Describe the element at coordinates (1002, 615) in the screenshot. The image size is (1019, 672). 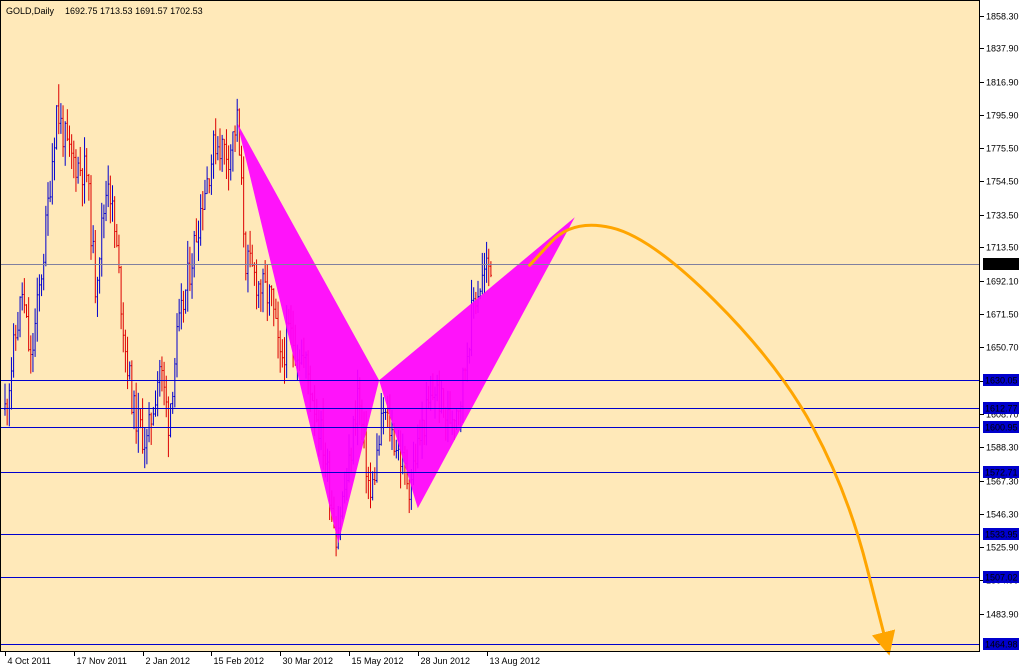
I see `y-tick-label: 1483.90` at that location.